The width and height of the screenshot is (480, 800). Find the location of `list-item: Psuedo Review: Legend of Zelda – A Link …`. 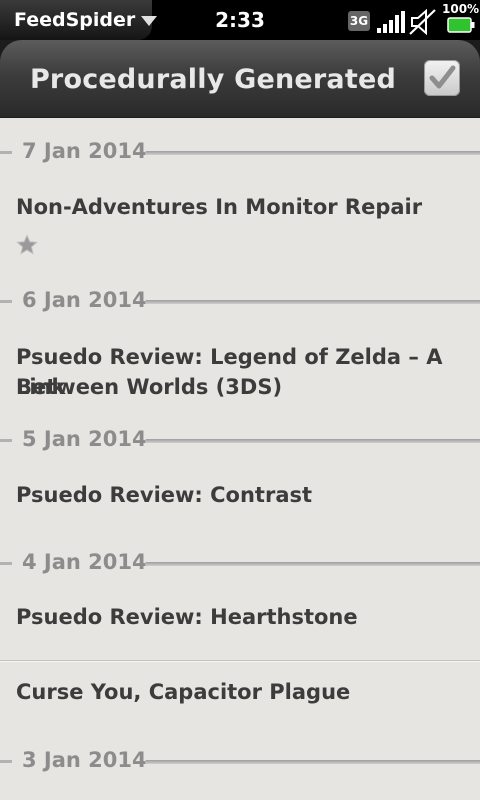

list-item: Psuedo Review: Legend of Zelda – A Link … is located at coordinates (240, 373).